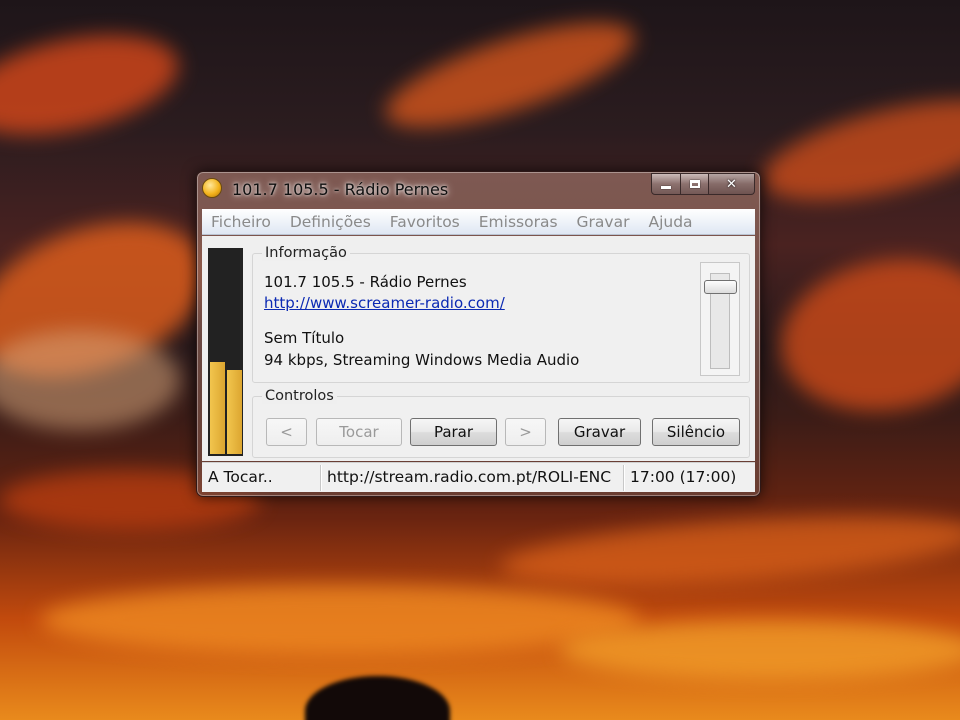 Image resolution: width=960 pixels, height=720 pixels. I want to click on level-meter, so click(225, 352).